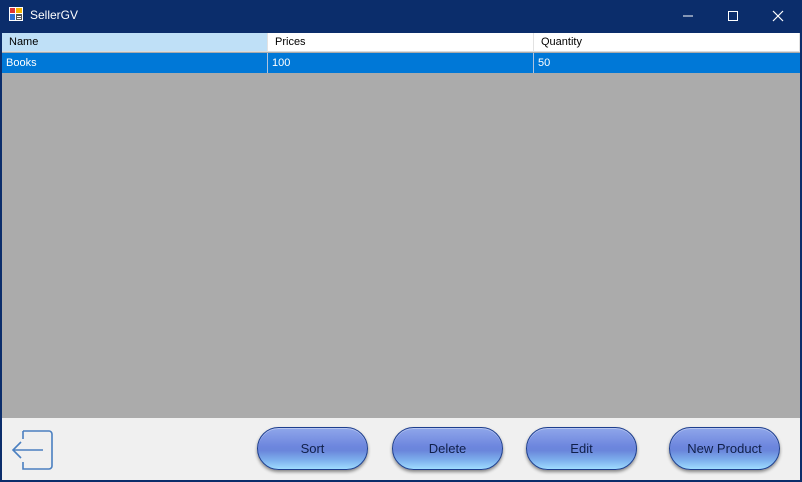 Image resolution: width=802 pixels, height=482 pixels. I want to click on cell-price: 100, so click(401, 63).